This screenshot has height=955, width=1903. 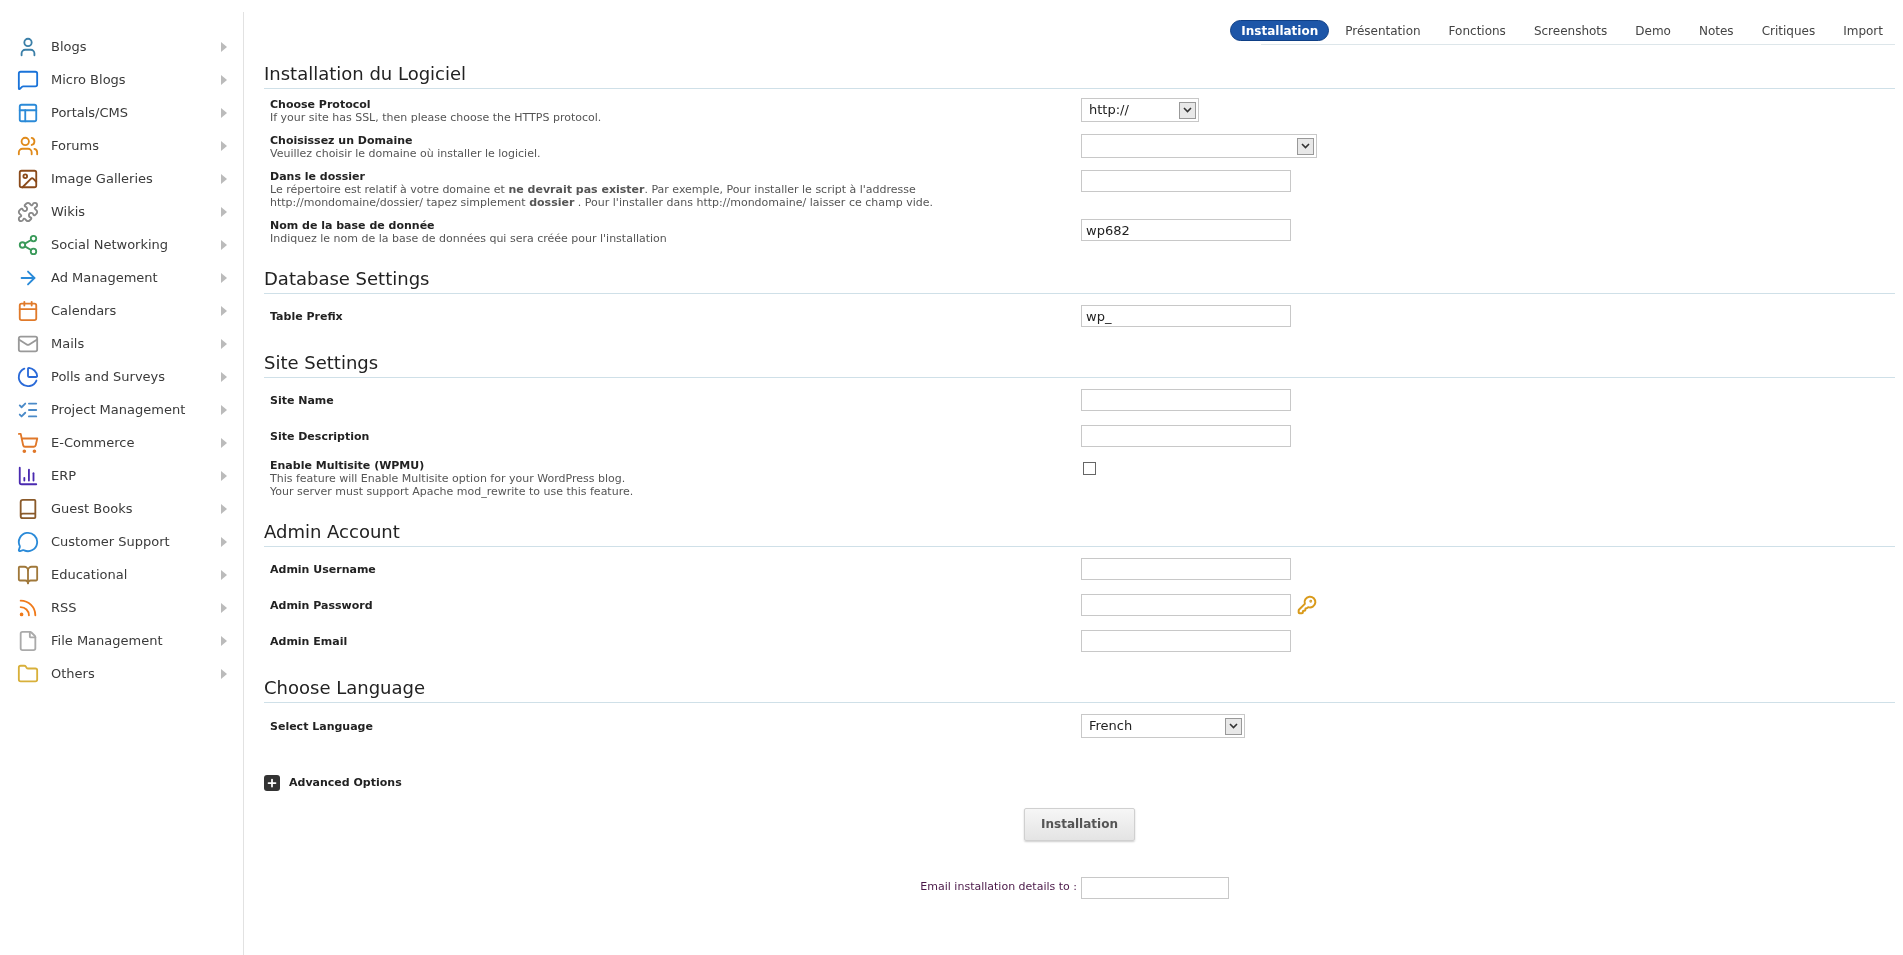 I want to click on text-field: wp_, so click(x=1186, y=316).